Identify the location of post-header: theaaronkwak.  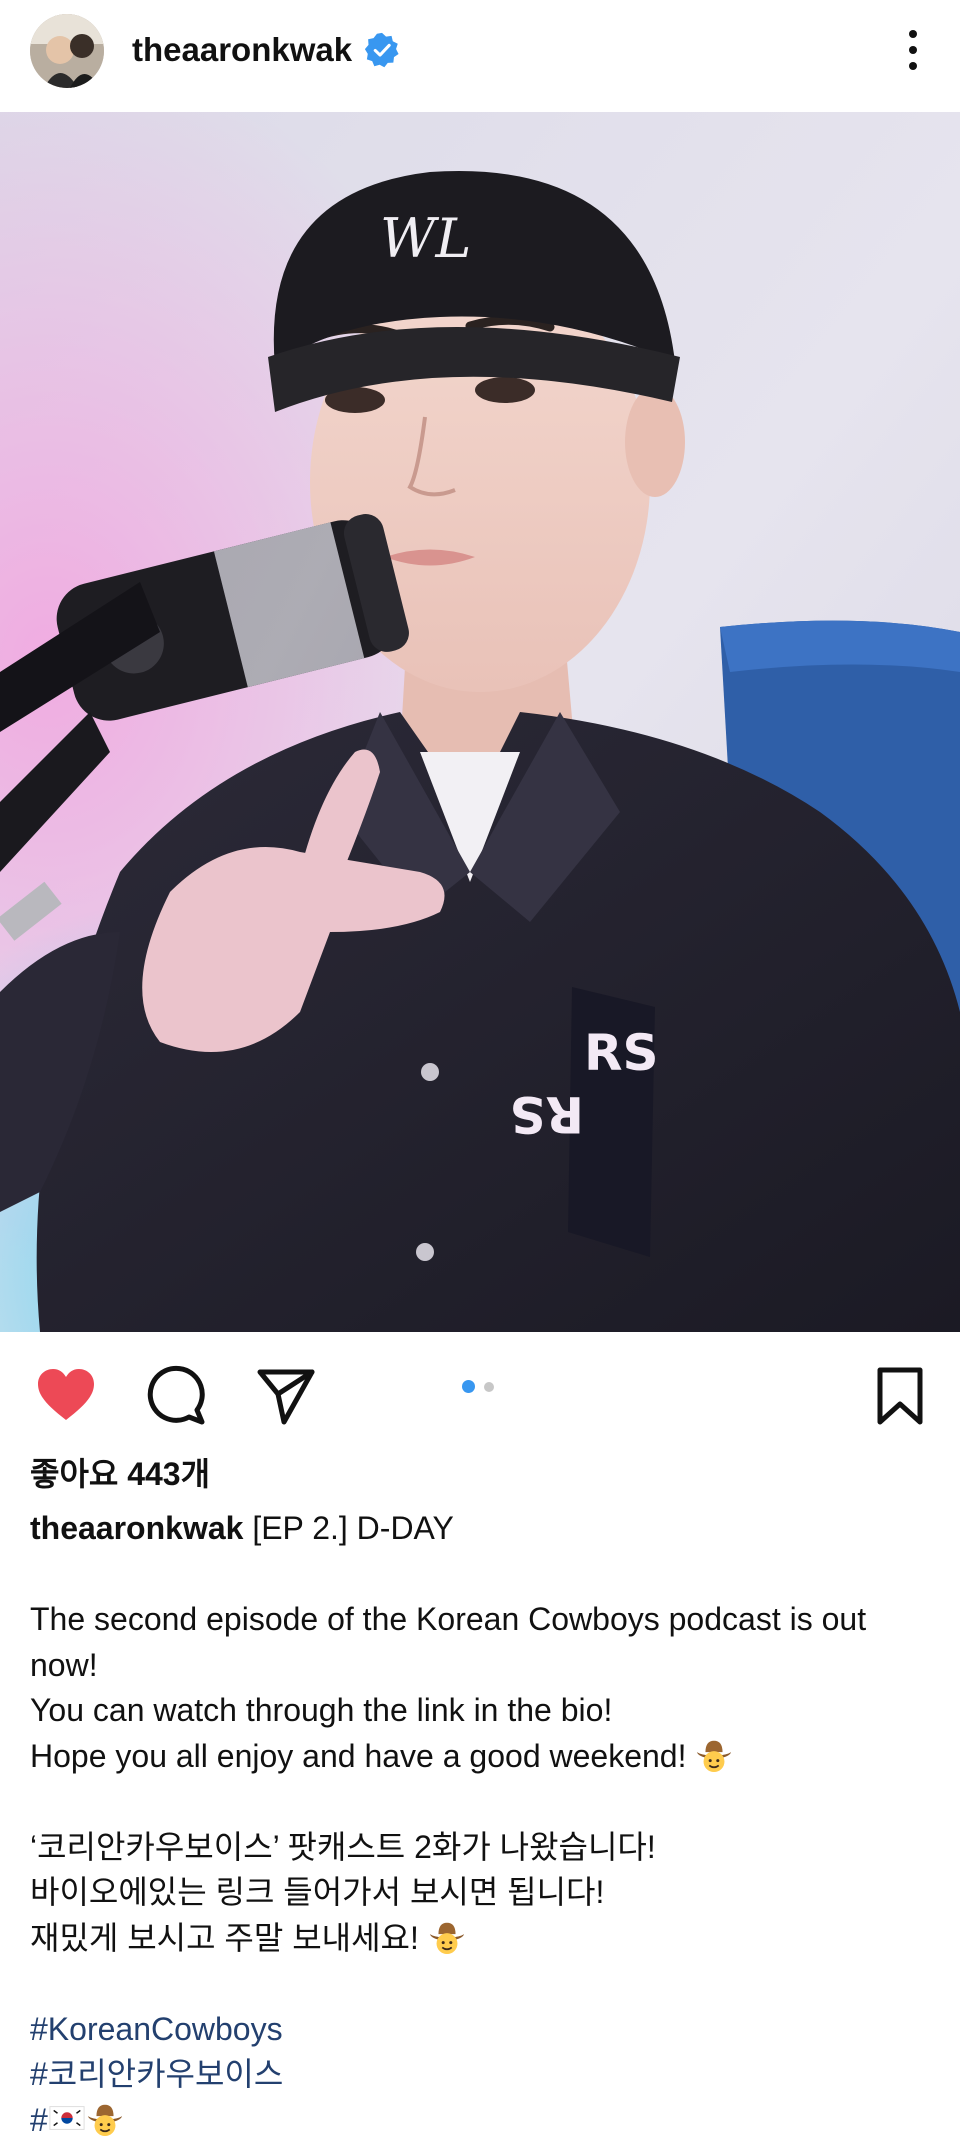
(480, 56).